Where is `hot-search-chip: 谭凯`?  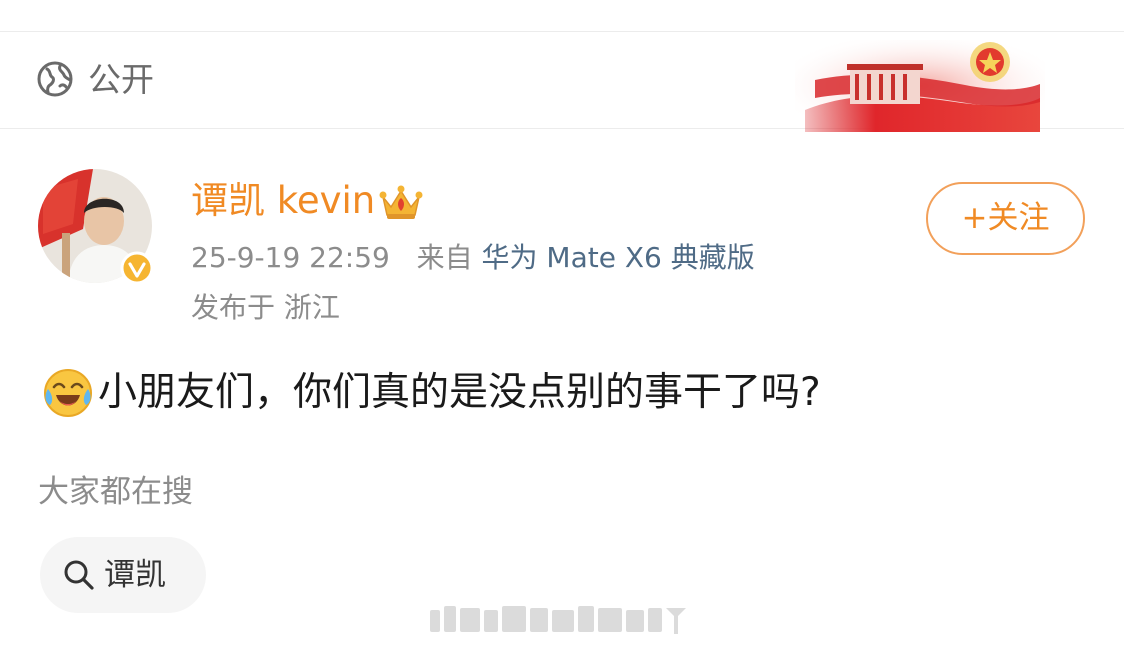
hot-search-chip: 谭凯 is located at coordinates (123, 575).